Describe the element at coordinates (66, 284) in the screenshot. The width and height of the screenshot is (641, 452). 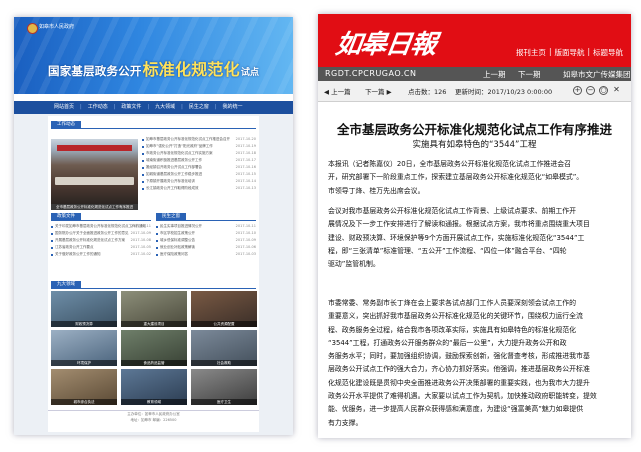
I see `section-nine-tab: 九大领域` at that location.